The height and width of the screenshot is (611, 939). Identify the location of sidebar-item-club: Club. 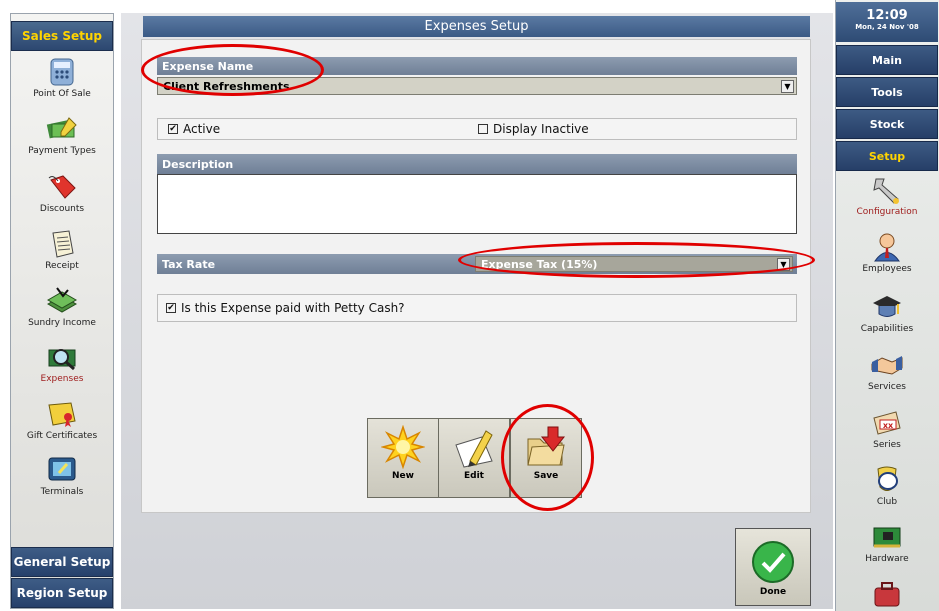
(887, 486).